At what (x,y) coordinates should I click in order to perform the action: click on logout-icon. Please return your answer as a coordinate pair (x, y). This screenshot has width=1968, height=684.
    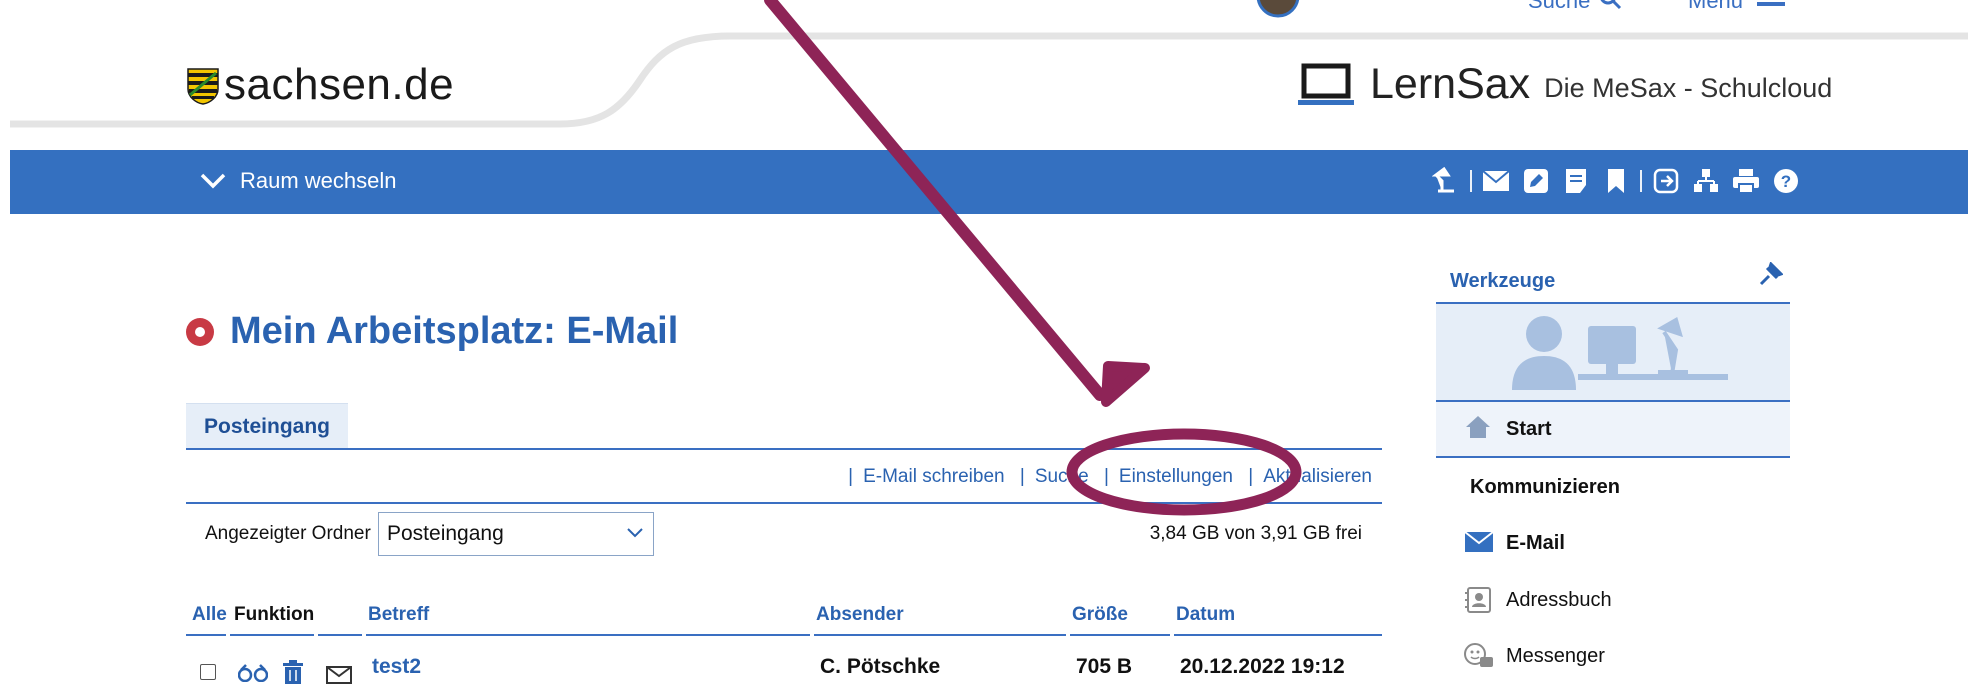
    Looking at the image, I should click on (1666, 181).